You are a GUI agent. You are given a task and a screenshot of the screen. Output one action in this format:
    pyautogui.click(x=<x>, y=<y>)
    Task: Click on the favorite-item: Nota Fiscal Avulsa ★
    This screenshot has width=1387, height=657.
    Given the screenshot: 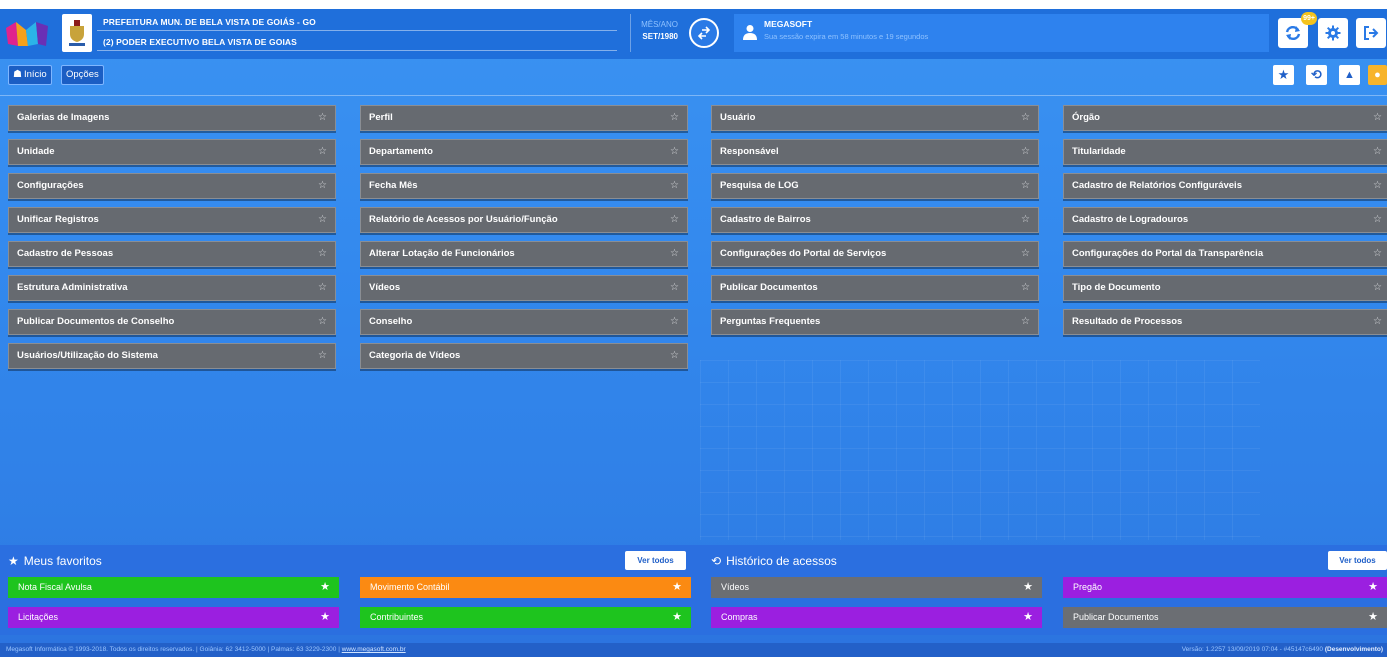 What is the action you would take?
    pyautogui.click(x=173, y=587)
    